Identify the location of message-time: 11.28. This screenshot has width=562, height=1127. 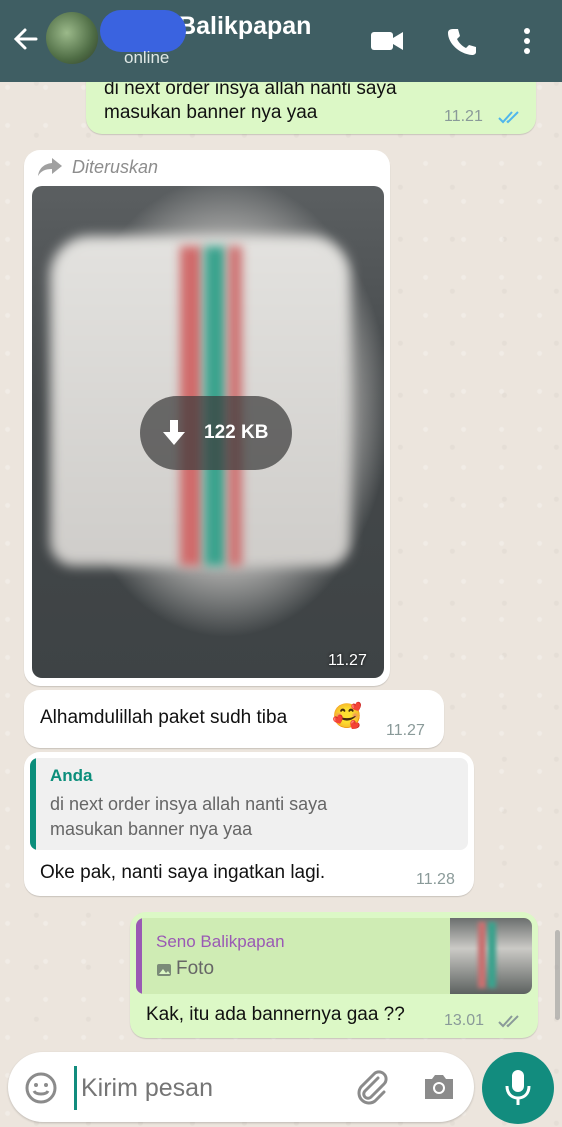
(435, 879).